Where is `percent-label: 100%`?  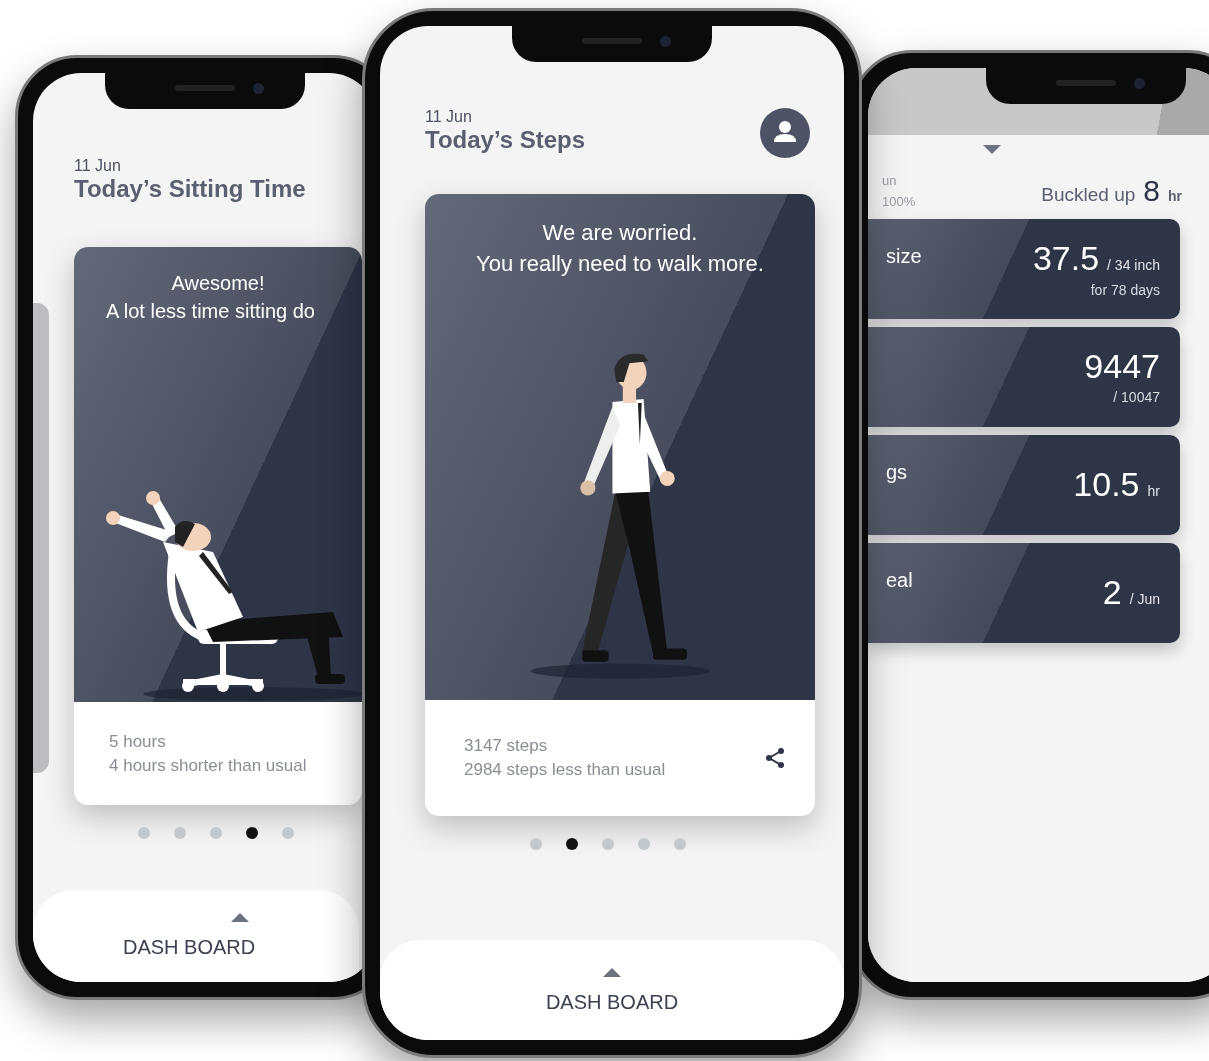
percent-label: 100% is located at coordinates (899, 201).